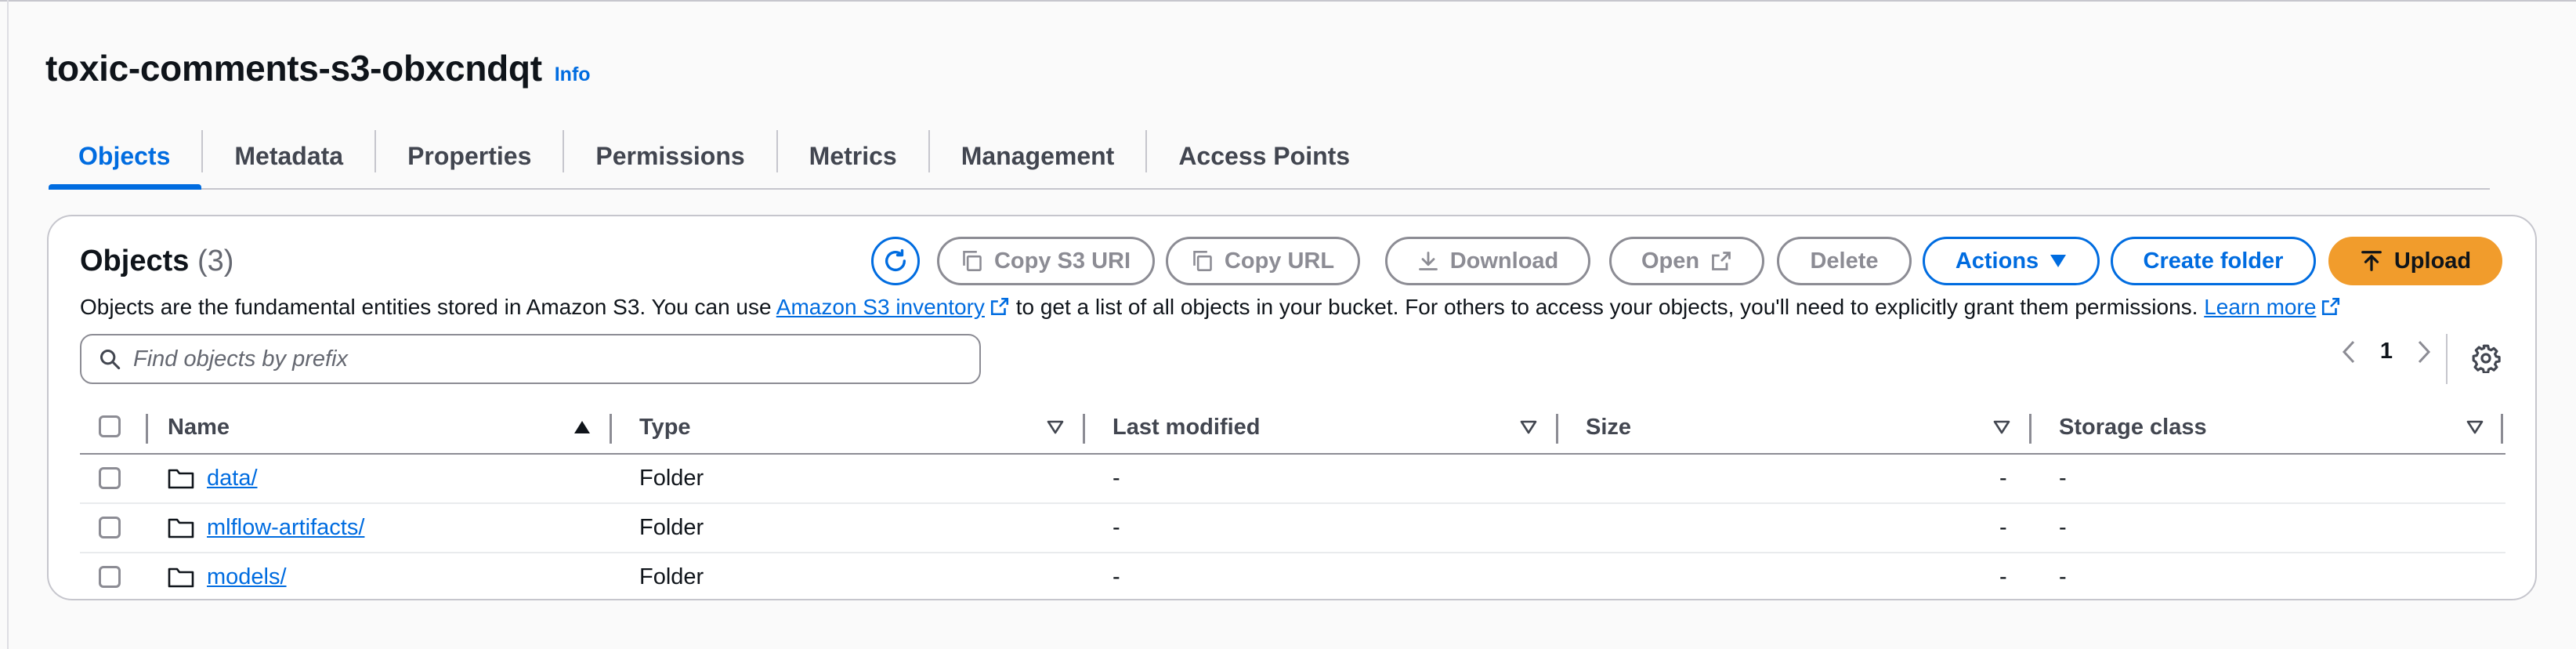 The image size is (2576, 649). I want to click on copy-url-button: Copy URL, so click(1263, 261).